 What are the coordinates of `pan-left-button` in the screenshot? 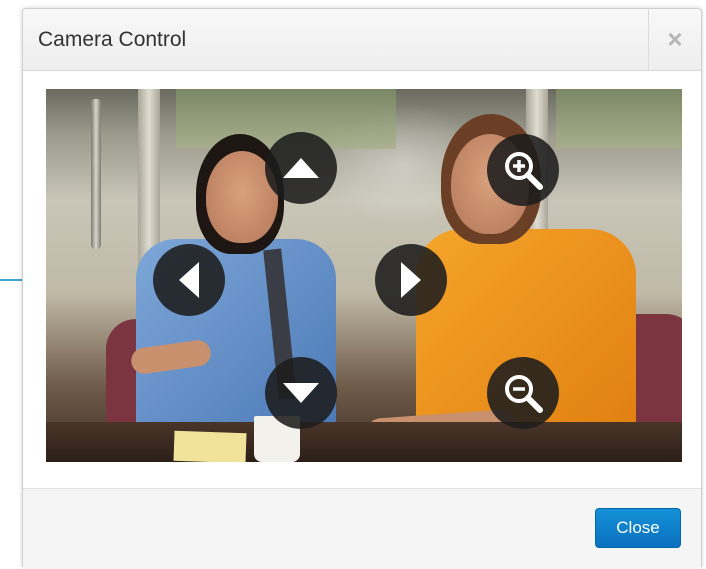 It's located at (189, 280).